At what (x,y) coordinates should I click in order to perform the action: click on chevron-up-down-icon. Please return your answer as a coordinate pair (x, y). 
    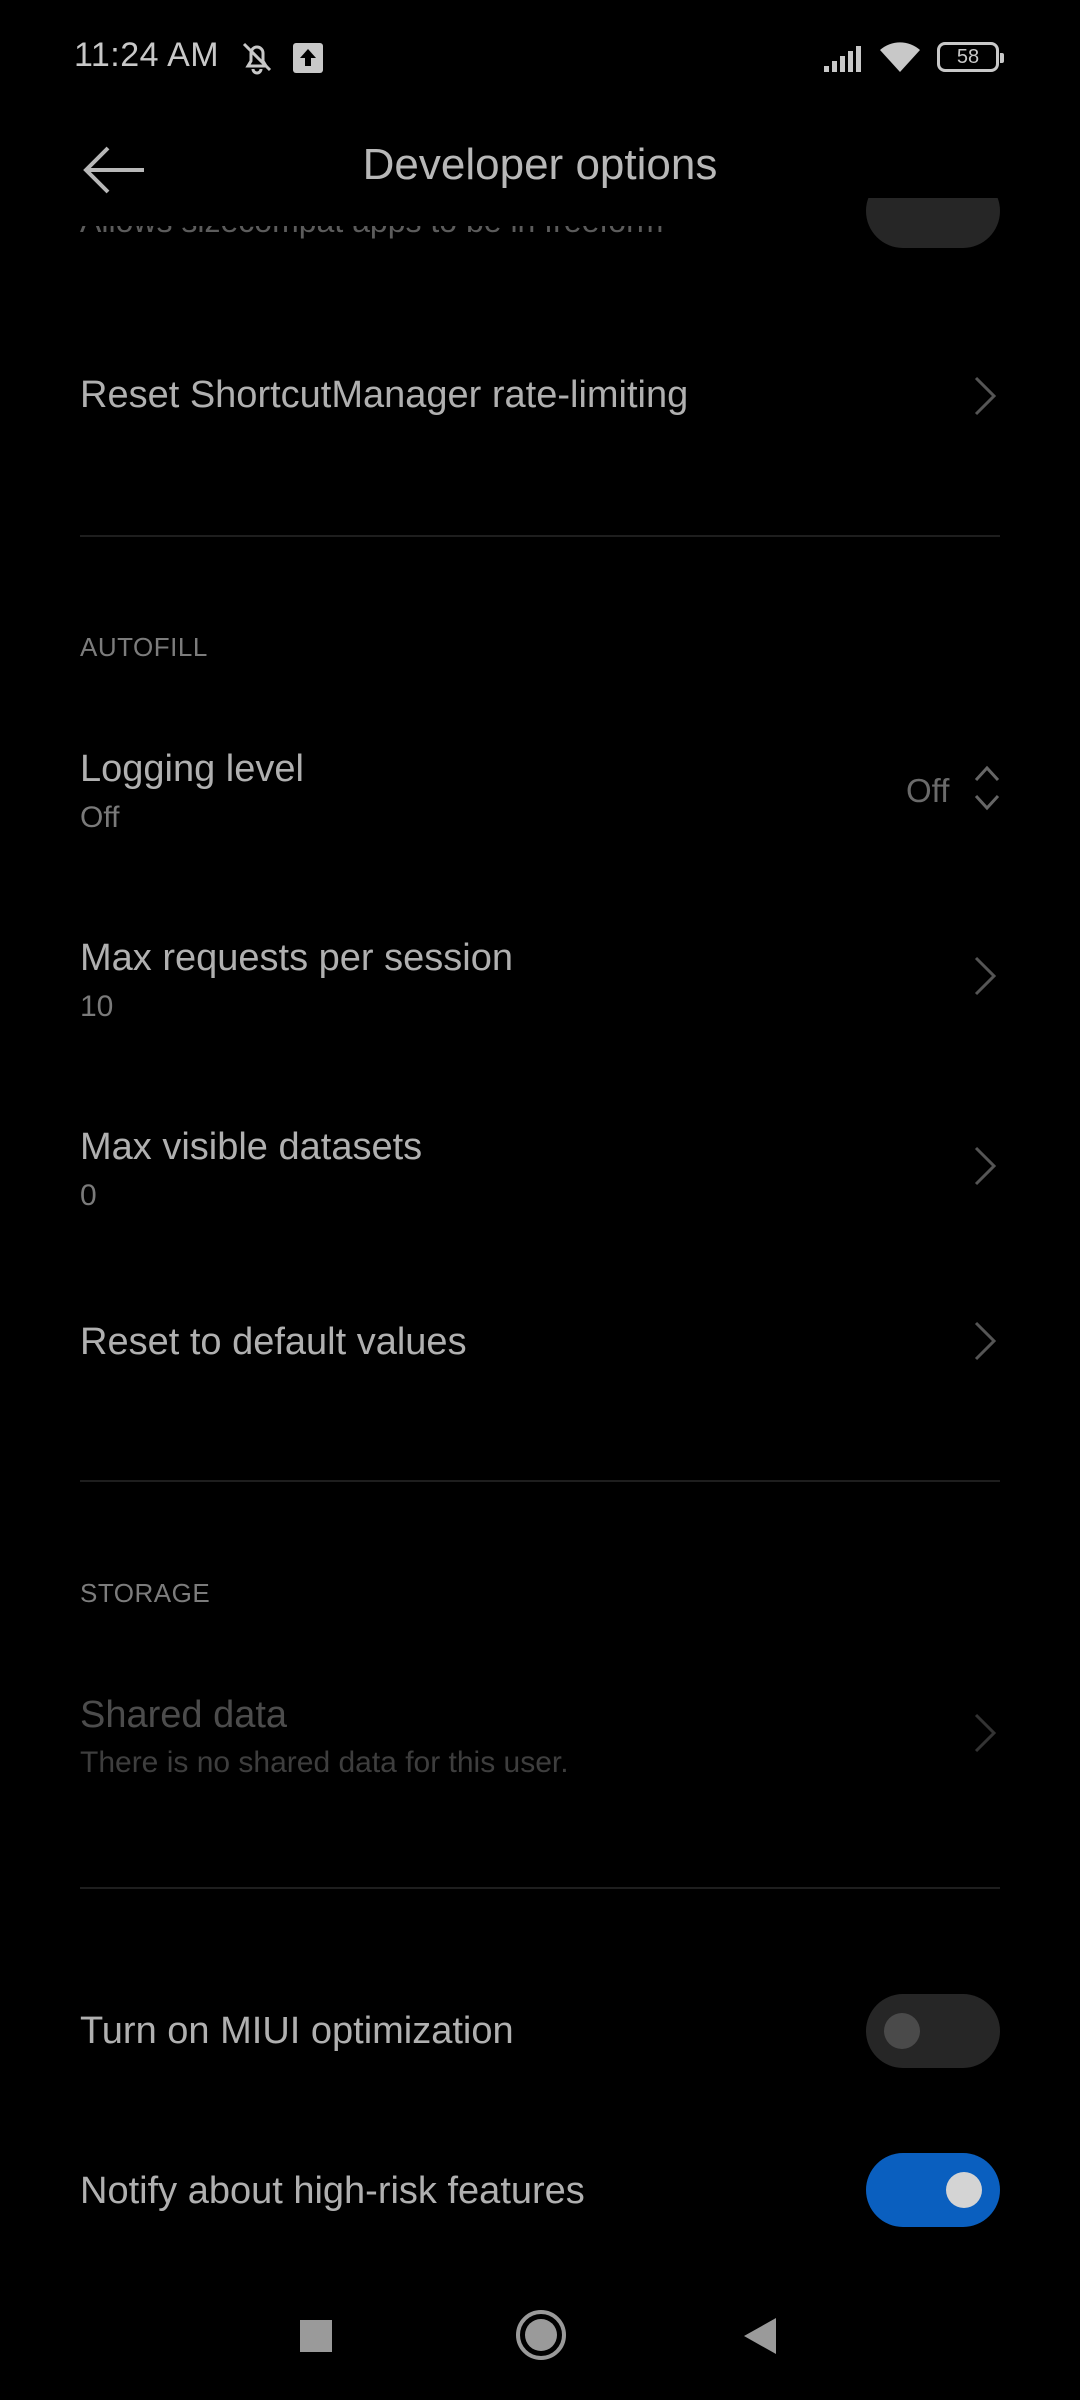
    Looking at the image, I should click on (987, 788).